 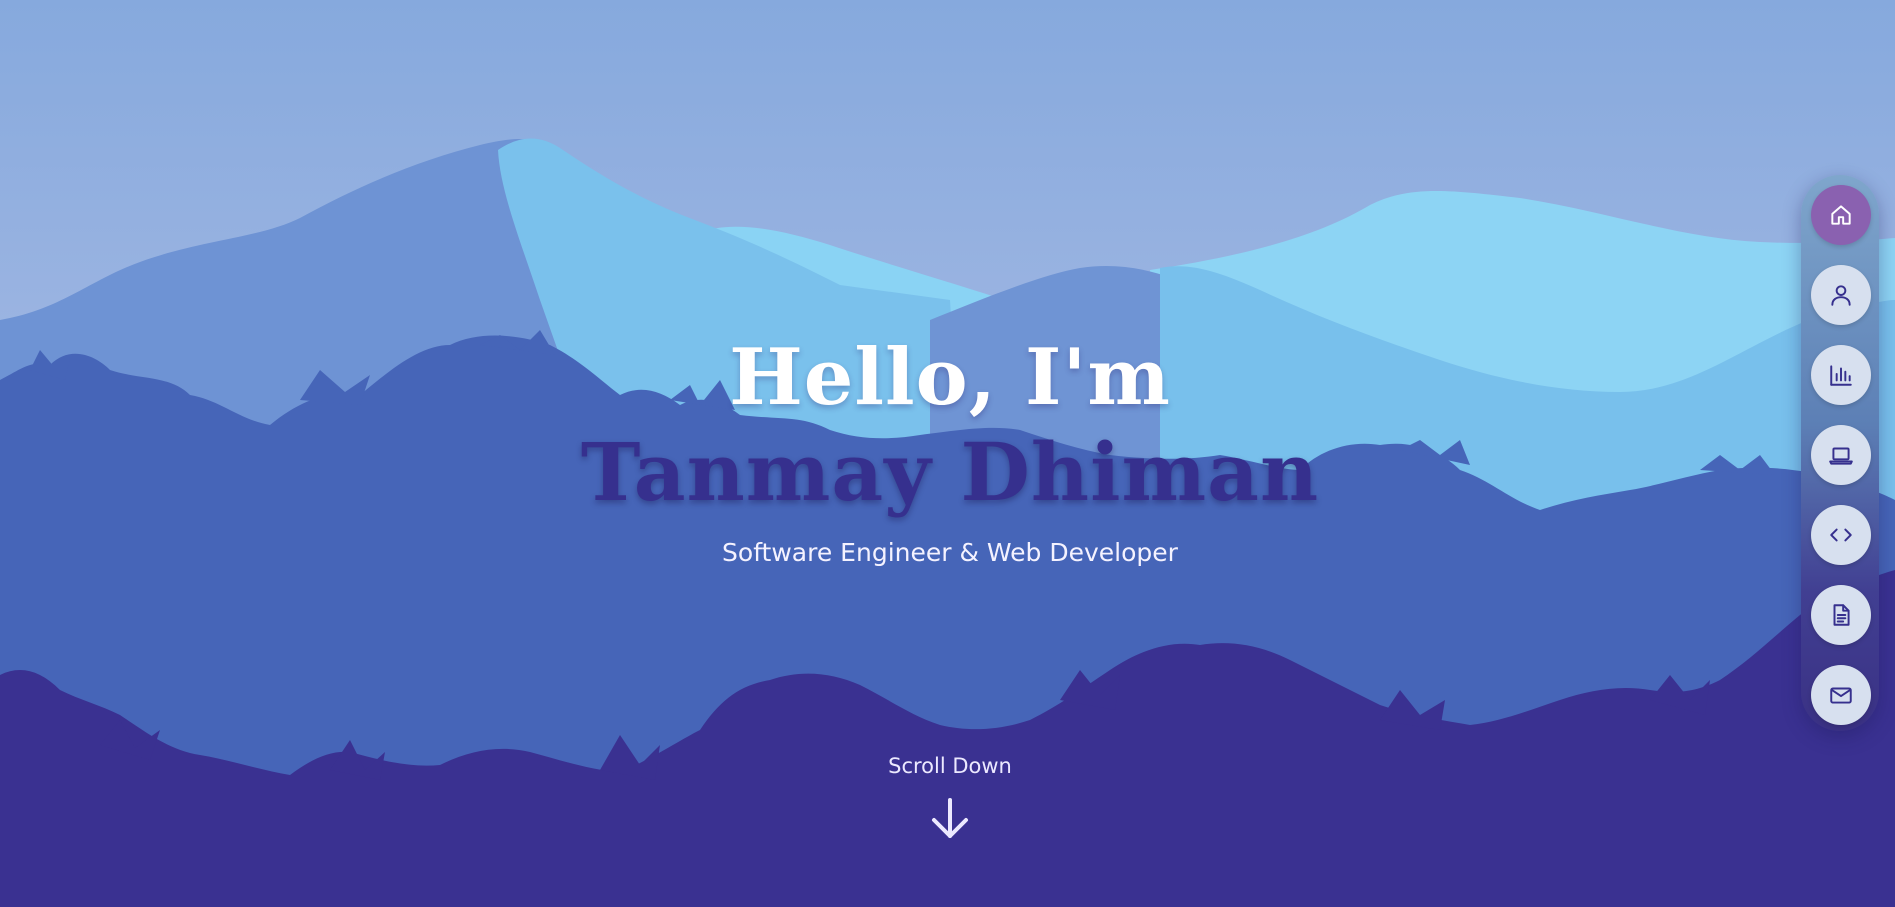 I want to click on nav-skills-button, so click(x=1841, y=375).